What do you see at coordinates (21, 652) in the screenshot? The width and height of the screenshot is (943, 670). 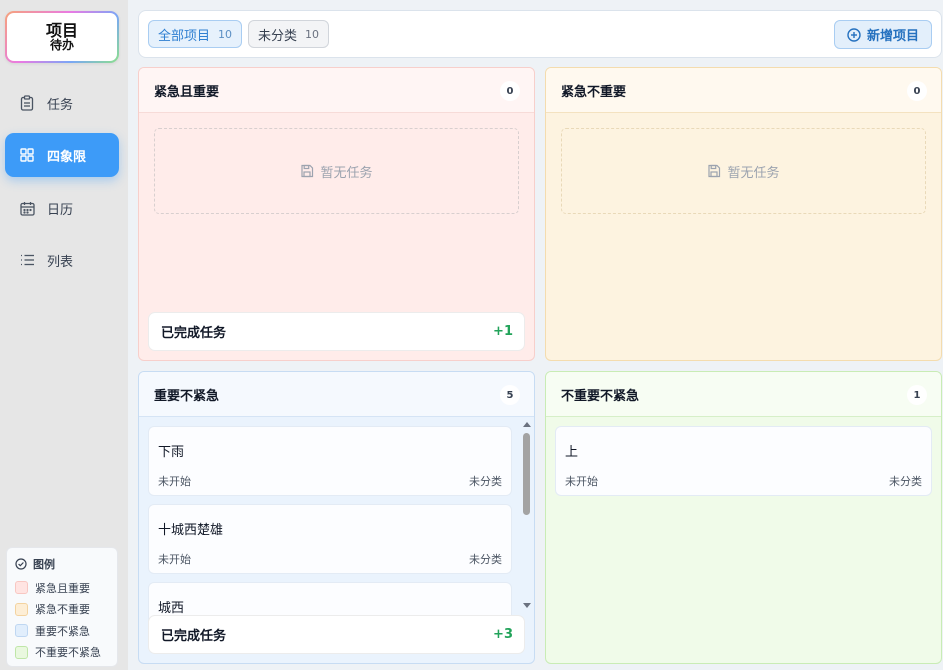 I see `legend-swatch-green` at bounding box center [21, 652].